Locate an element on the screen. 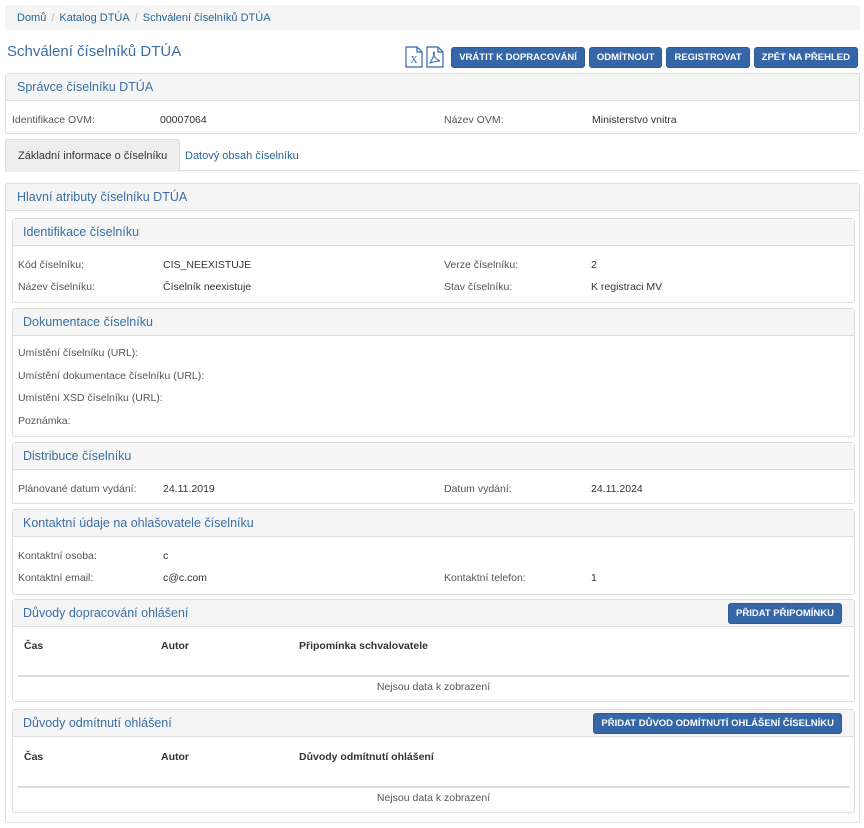  distribution-title: Distribuce číselníku is located at coordinates (433, 456).